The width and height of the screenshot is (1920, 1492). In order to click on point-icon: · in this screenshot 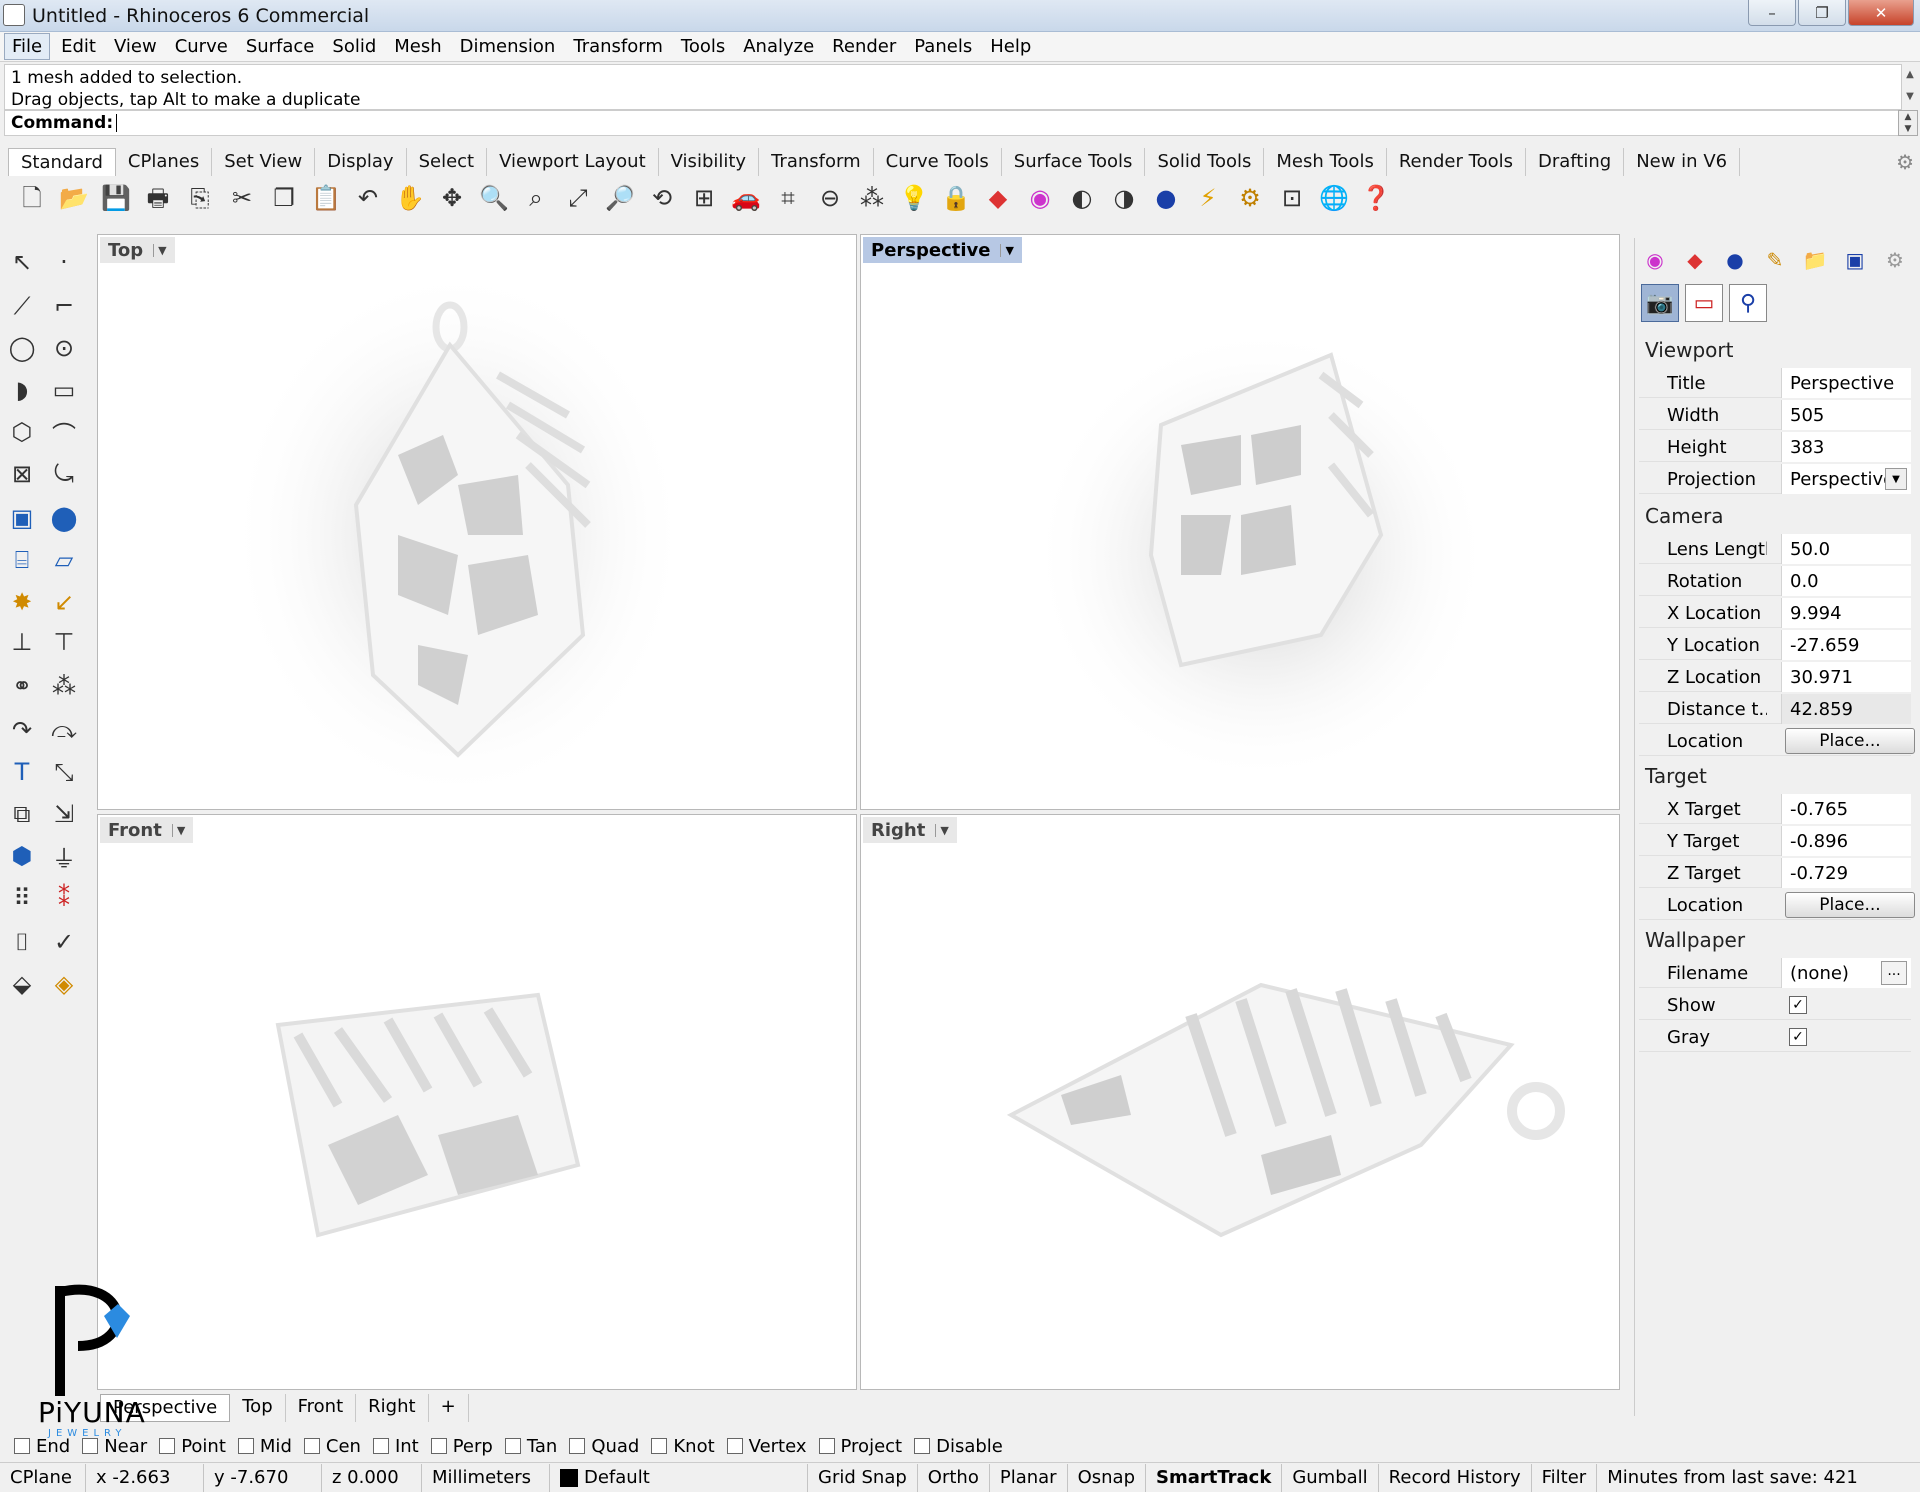, I will do `click(64, 262)`.